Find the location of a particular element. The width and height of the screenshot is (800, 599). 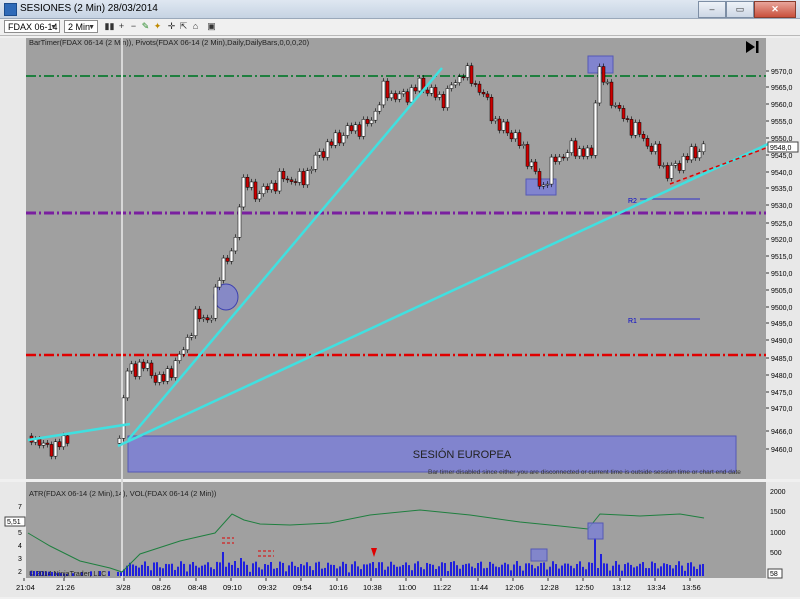

volume-tick-label: 500 is located at coordinates (776, 553).